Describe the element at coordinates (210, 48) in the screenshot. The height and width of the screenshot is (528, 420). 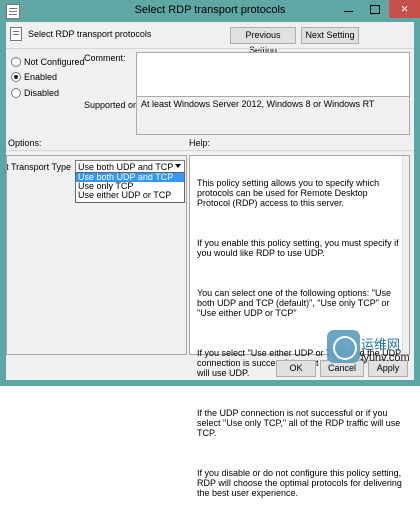
I see `header-divider` at that location.